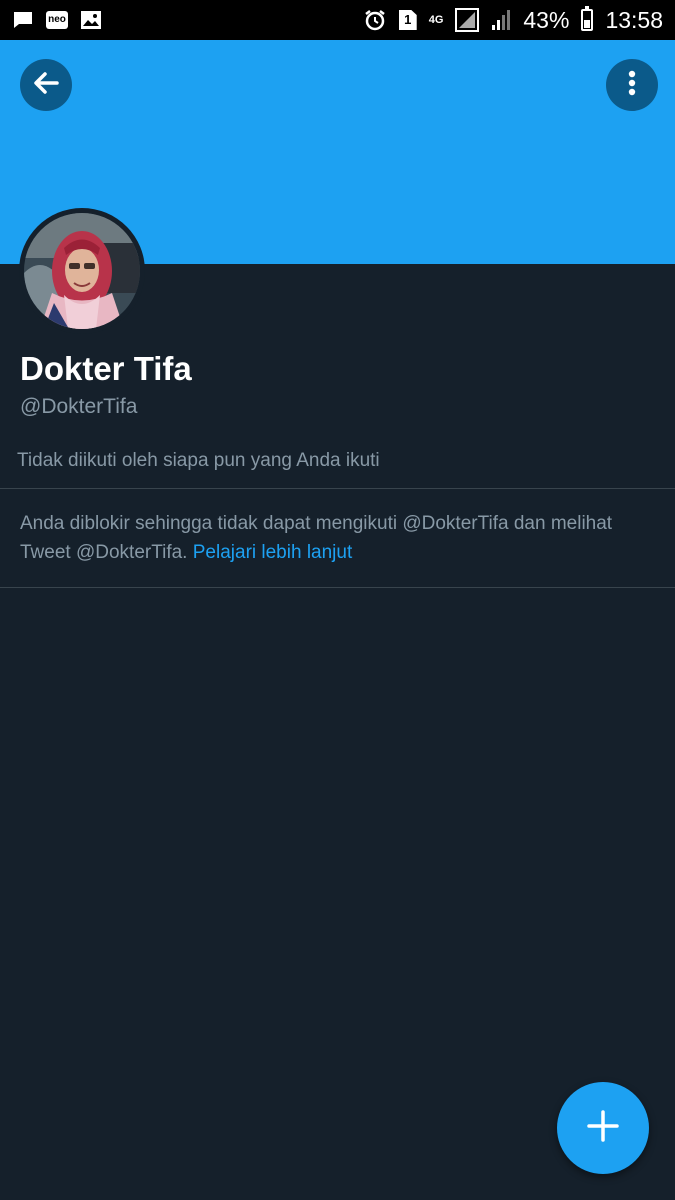 The height and width of the screenshot is (1200, 675). What do you see at coordinates (407, 20) in the screenshot?
I see `sim-icon: 1` at bounding box center [407, 20].